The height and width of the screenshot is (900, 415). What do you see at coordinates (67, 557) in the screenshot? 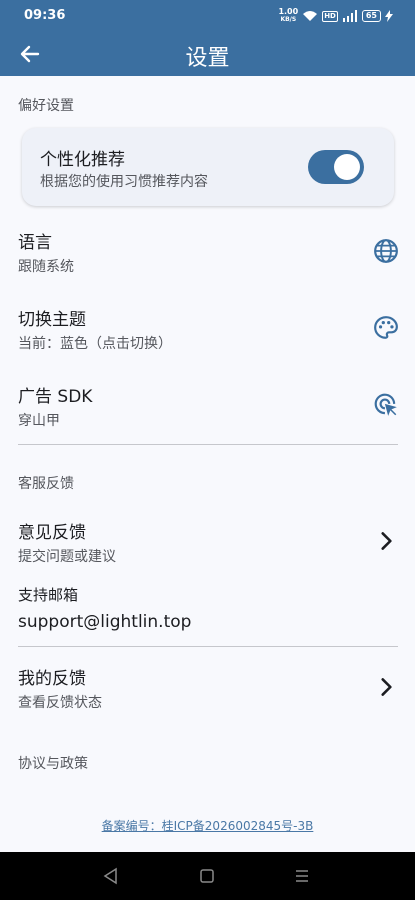
I see `feedback-subtitle: 提交问题或建议` at bounding box center [67, 557].